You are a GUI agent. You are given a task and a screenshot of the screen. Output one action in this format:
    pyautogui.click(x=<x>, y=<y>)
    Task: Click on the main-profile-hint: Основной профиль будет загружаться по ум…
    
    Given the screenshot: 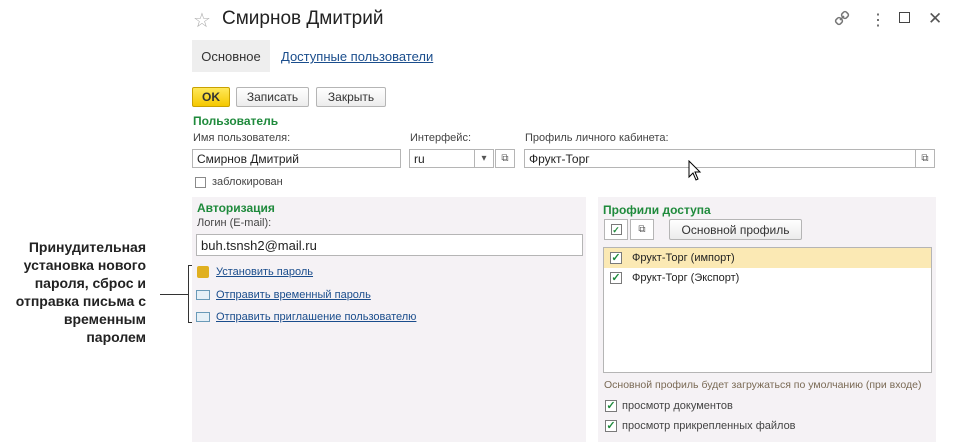 What is the action you would take?
    pyautogui.click(x=763, y=385)
    